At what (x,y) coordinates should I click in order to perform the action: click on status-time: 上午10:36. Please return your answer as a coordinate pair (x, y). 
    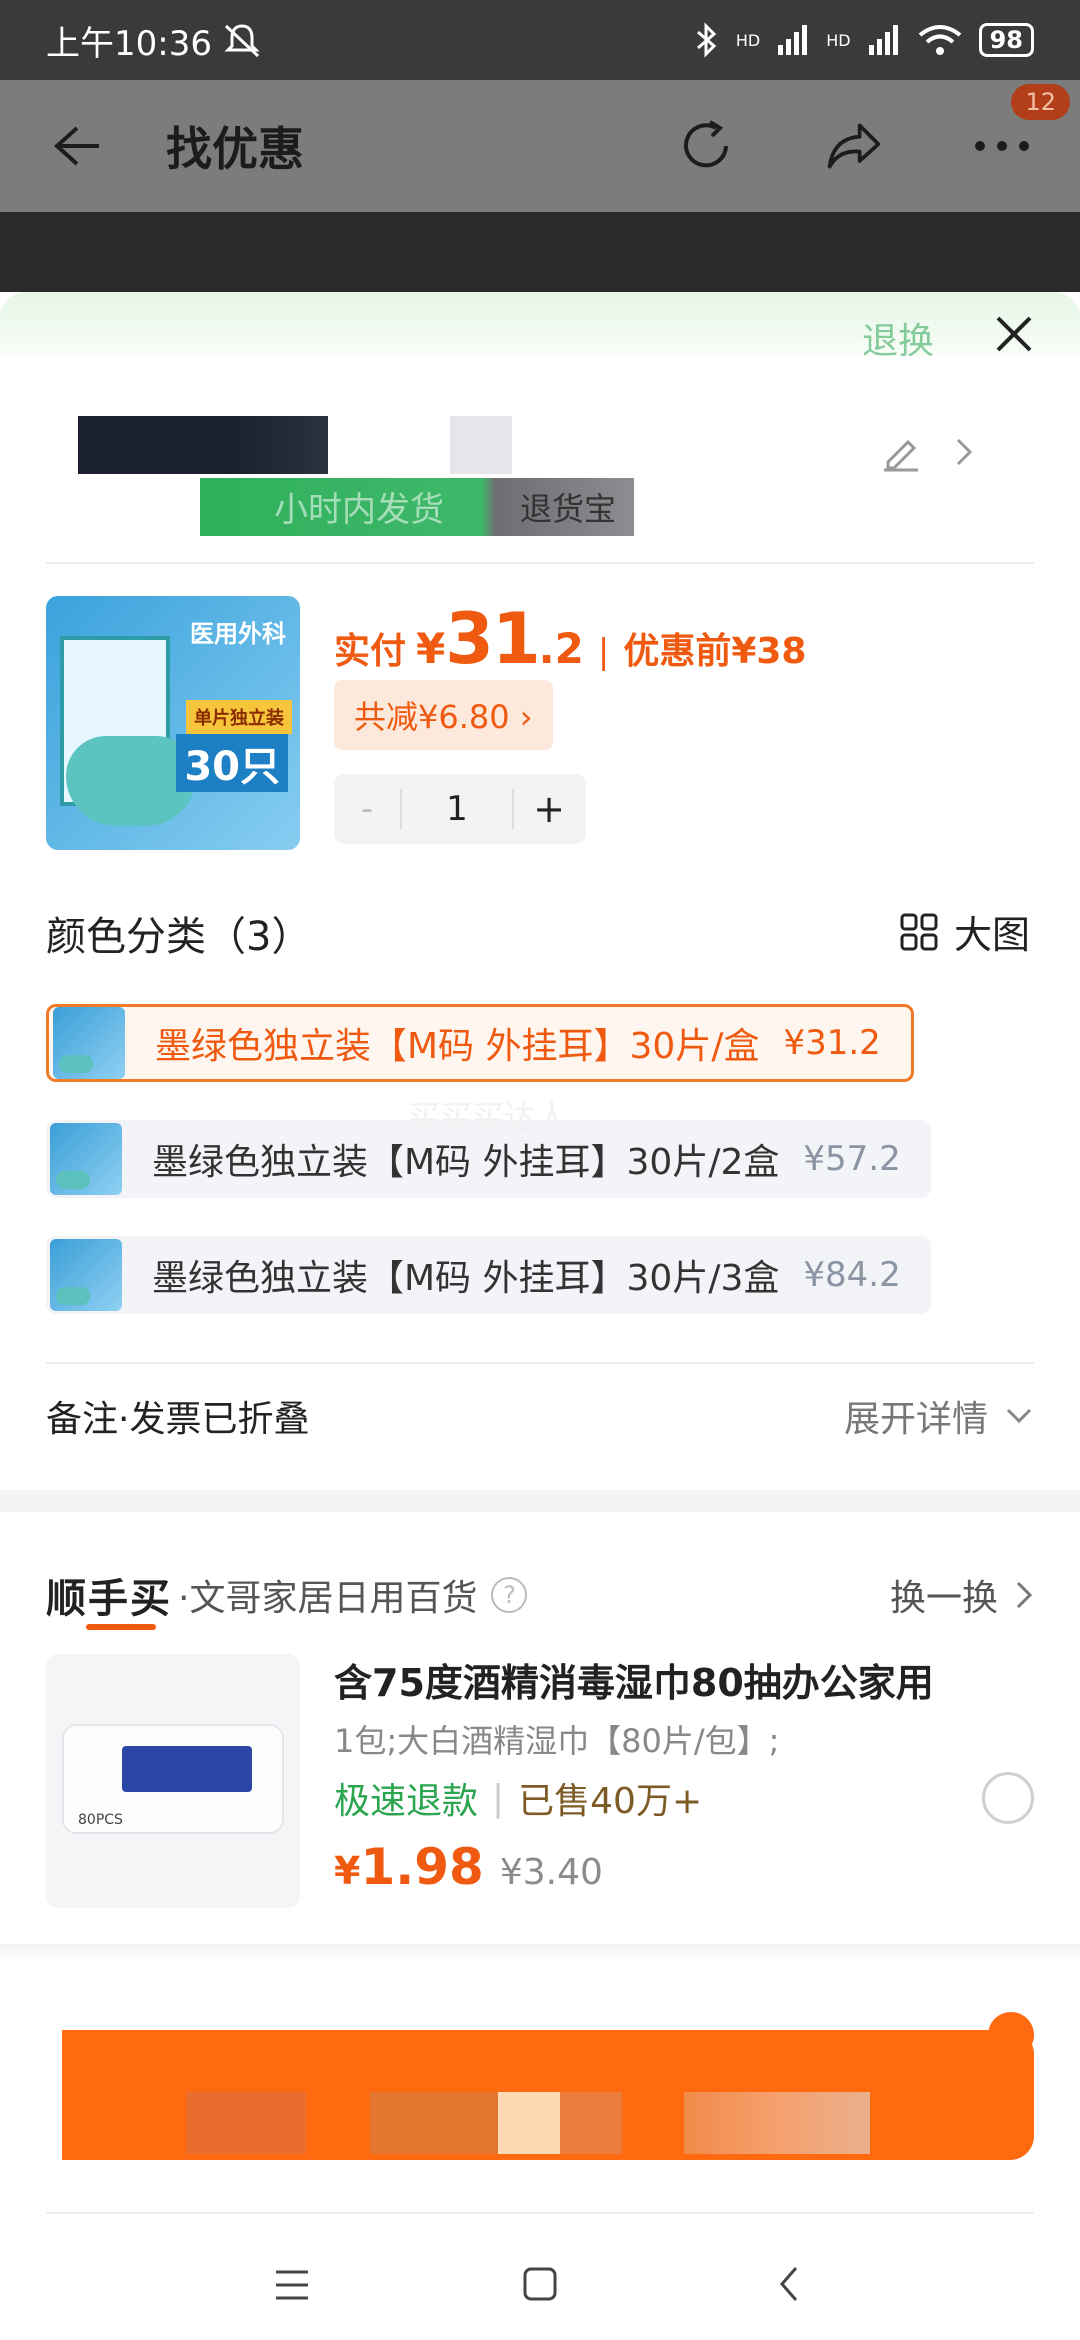
    Looking at the image, I should click on (129, 43).